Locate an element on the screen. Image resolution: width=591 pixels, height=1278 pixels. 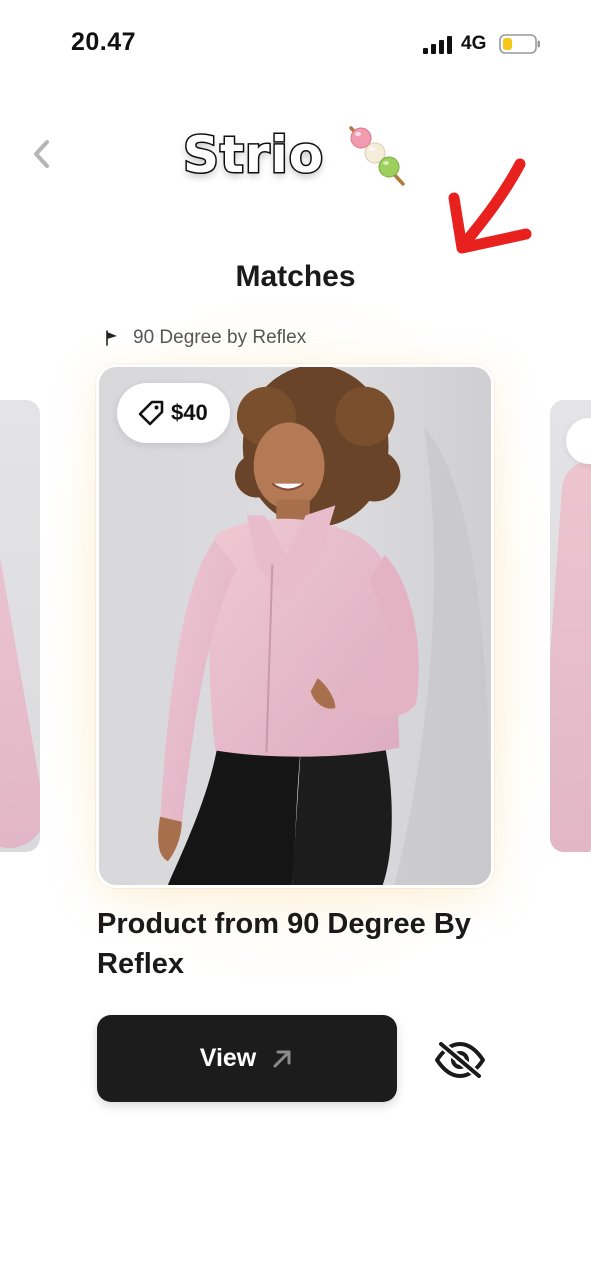
back-button is located at coordinates (41, 154).